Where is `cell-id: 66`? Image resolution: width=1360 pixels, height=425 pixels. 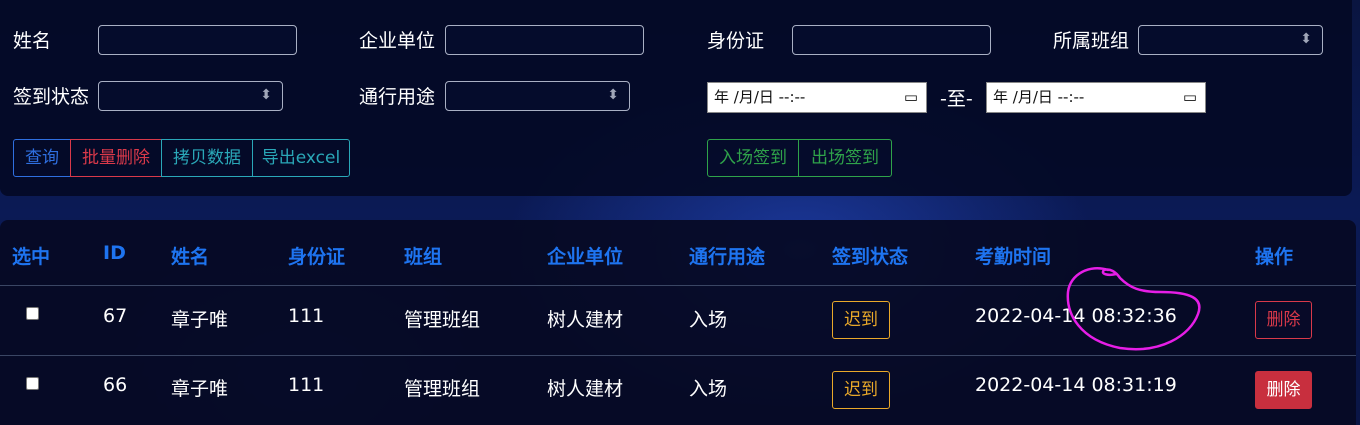 cell-id: 66 is located at coordinates (115, 385).